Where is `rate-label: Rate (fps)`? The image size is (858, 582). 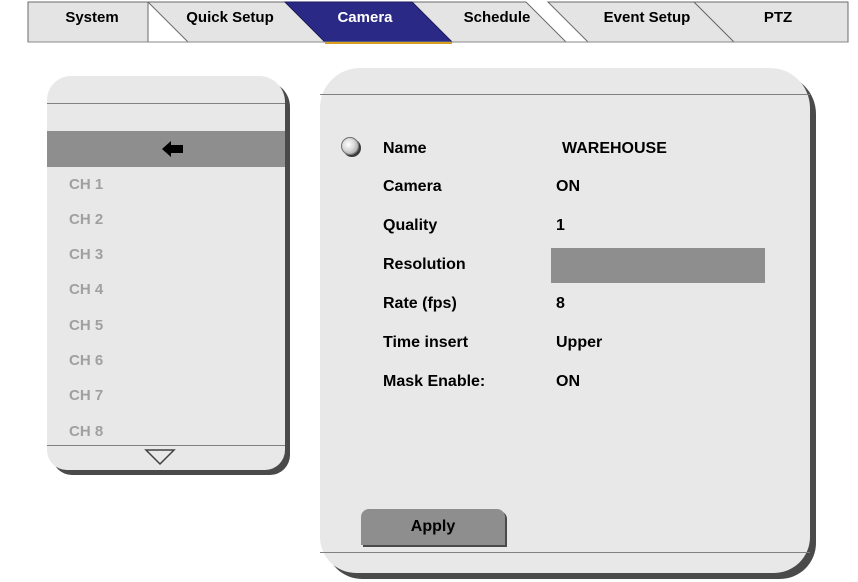
rate-label: Rate (fps) is located at coordinates (420, 303).